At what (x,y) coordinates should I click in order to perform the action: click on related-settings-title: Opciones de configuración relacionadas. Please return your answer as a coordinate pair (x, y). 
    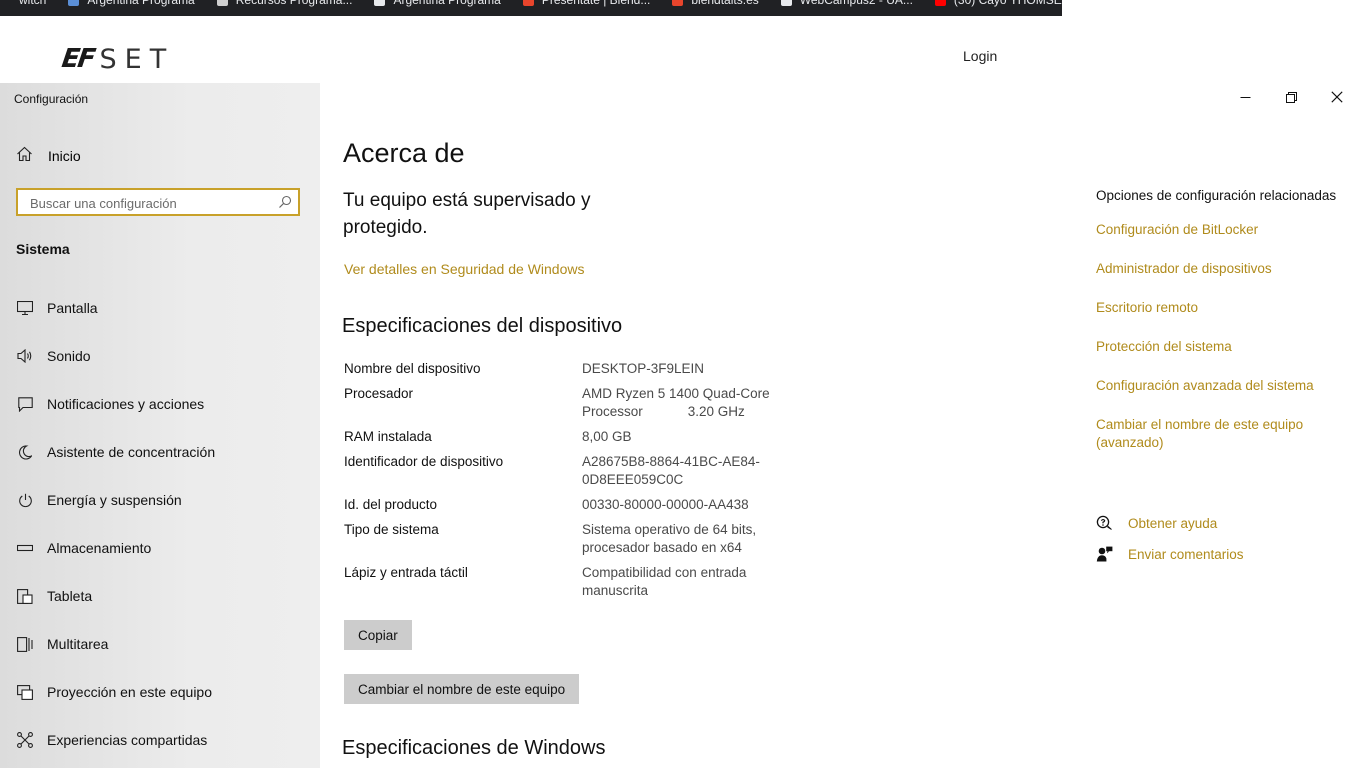
    Looking at the image, I should click on (1216, 195).